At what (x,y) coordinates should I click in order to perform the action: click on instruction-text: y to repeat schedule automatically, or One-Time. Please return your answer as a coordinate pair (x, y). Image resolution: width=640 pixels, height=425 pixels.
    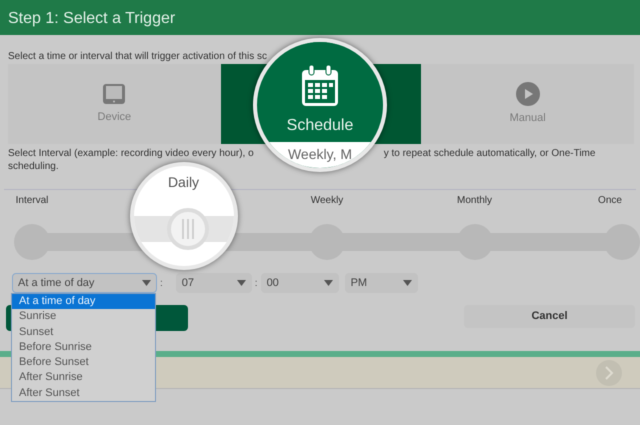
    Looking at the image, I should click on (490, 153).